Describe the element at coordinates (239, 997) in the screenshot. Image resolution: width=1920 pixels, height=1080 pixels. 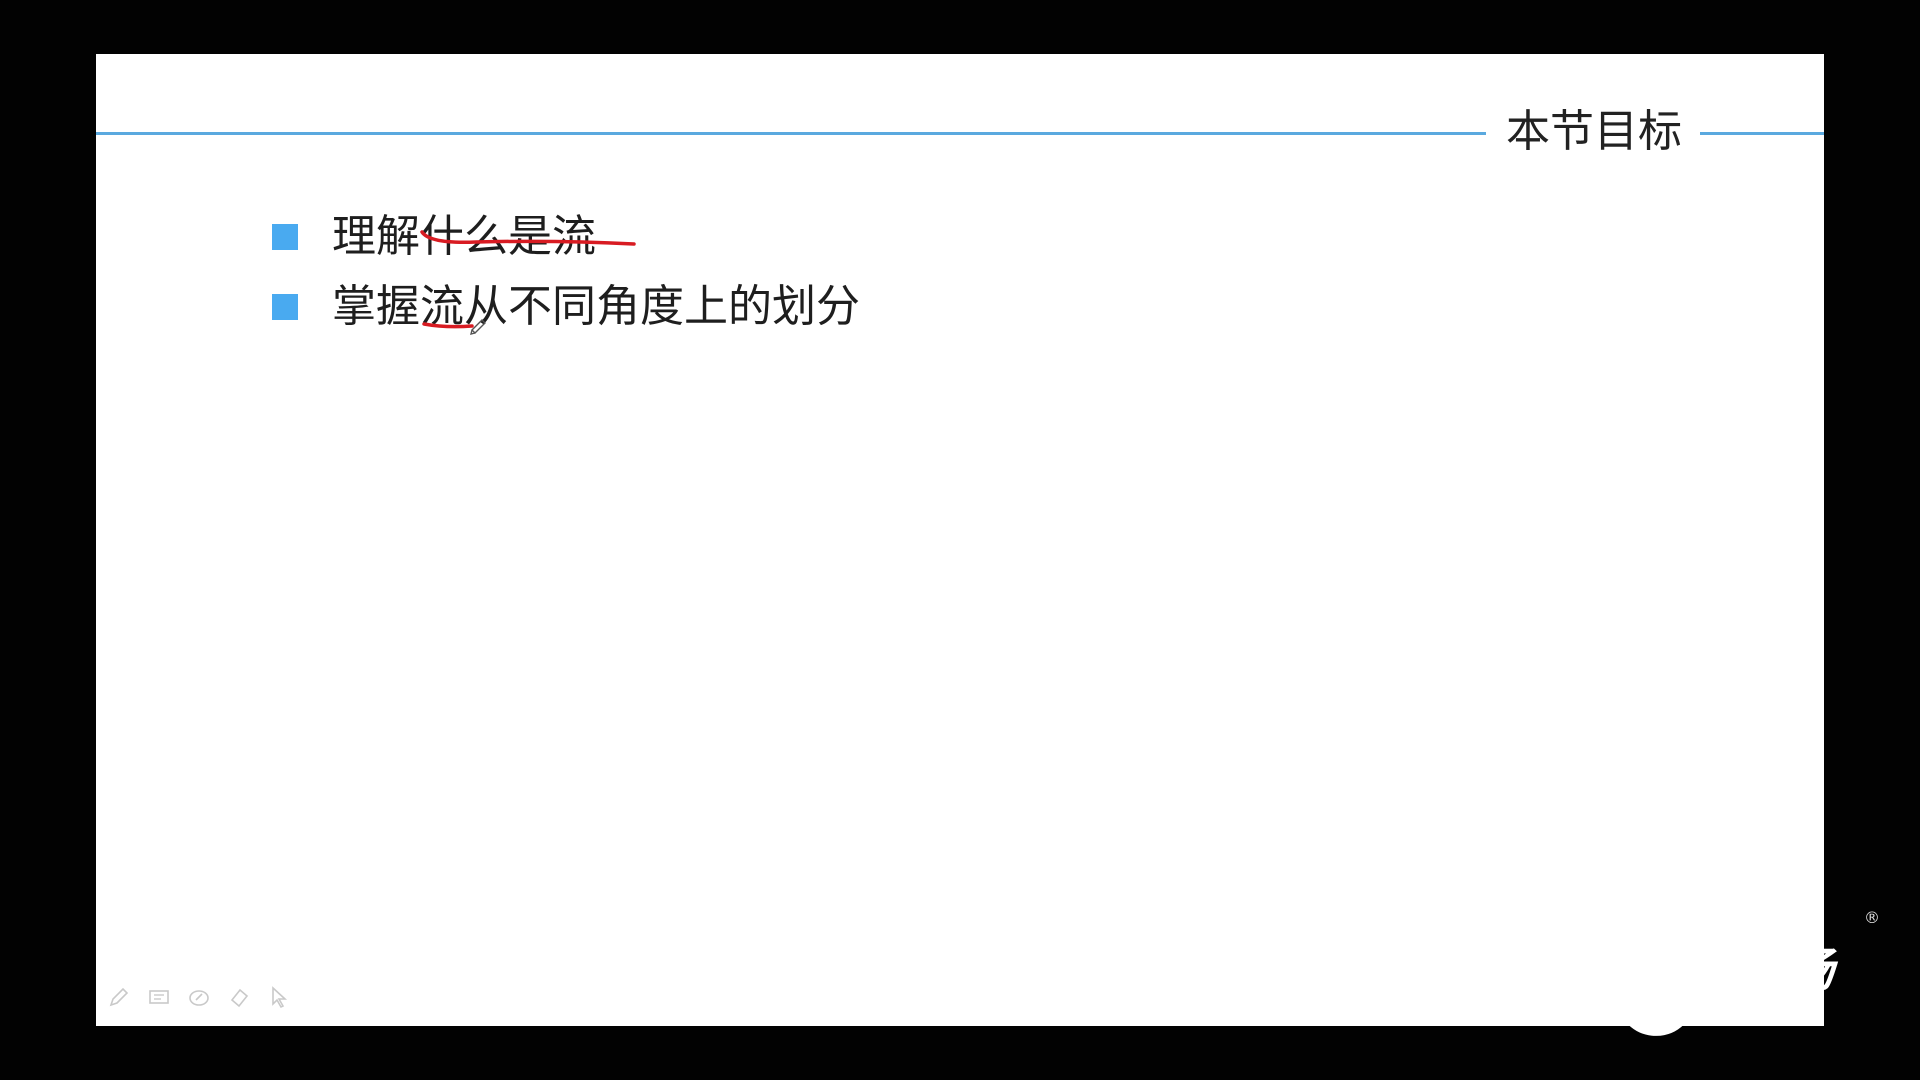
I see `eraser-icon` at that location.